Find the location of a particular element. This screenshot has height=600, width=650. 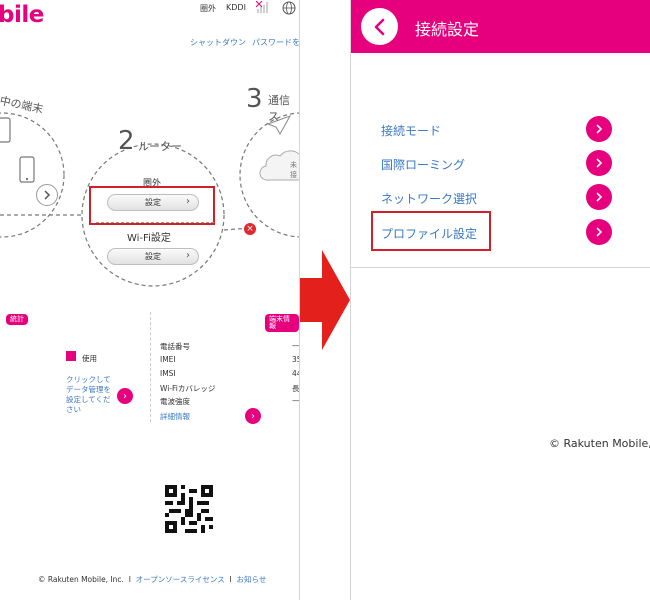

menu-item-roaming: 国際ローミング is located at coordinates (423, 164).